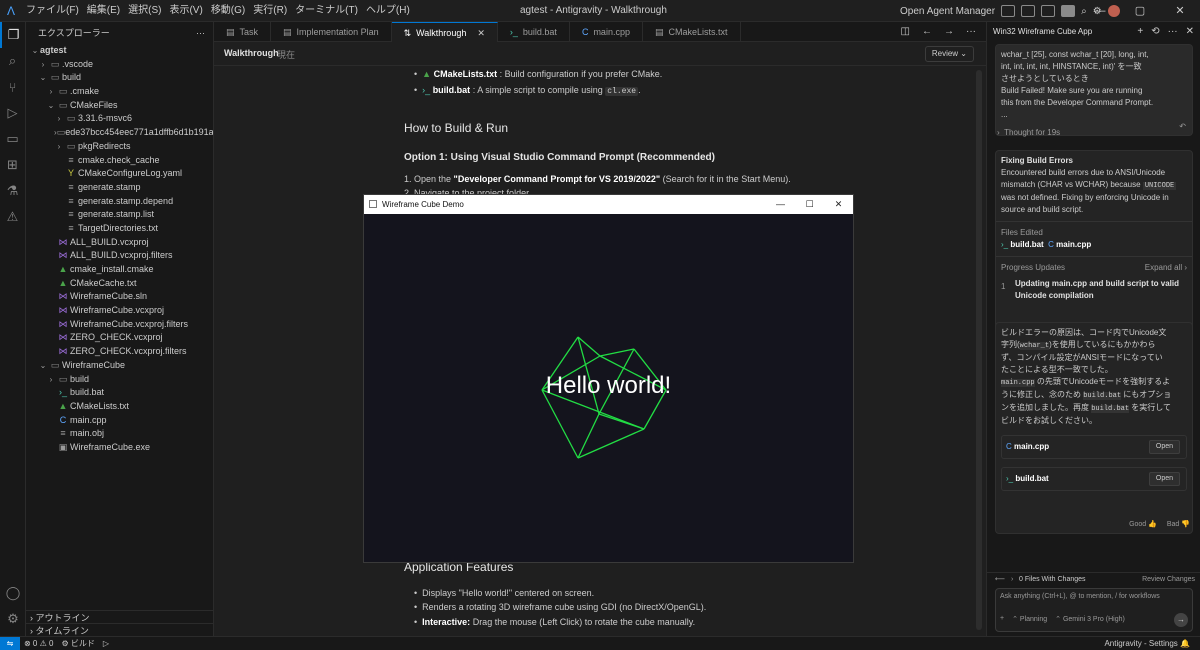 Image resolution: width=1200 pixels, height=650 pixels. I want to click on remote-explorer-icon: ▭, so click(12, 139).